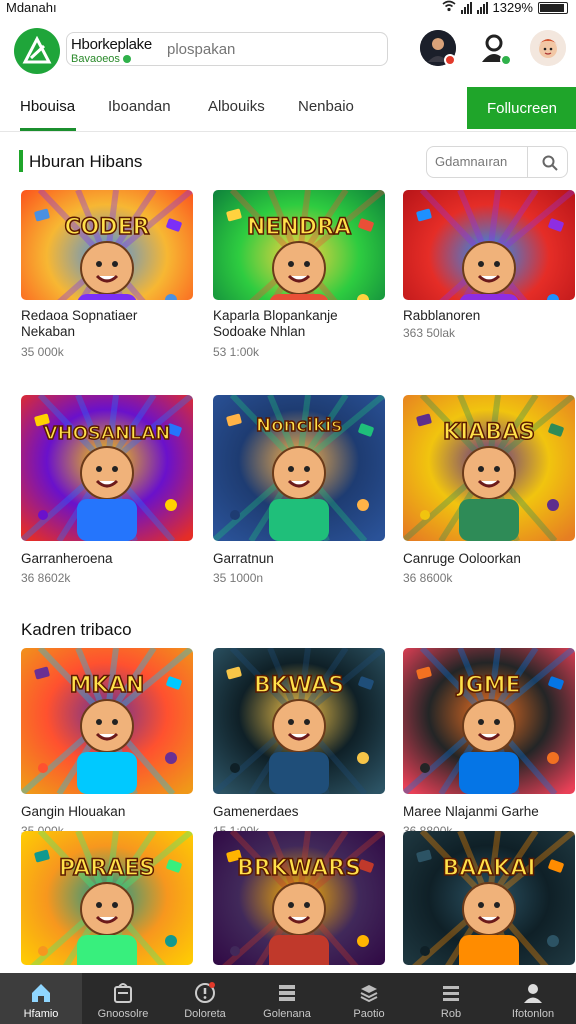  I want to click on brand-subtitle-text: Bavaoeos, so click(95, 59).